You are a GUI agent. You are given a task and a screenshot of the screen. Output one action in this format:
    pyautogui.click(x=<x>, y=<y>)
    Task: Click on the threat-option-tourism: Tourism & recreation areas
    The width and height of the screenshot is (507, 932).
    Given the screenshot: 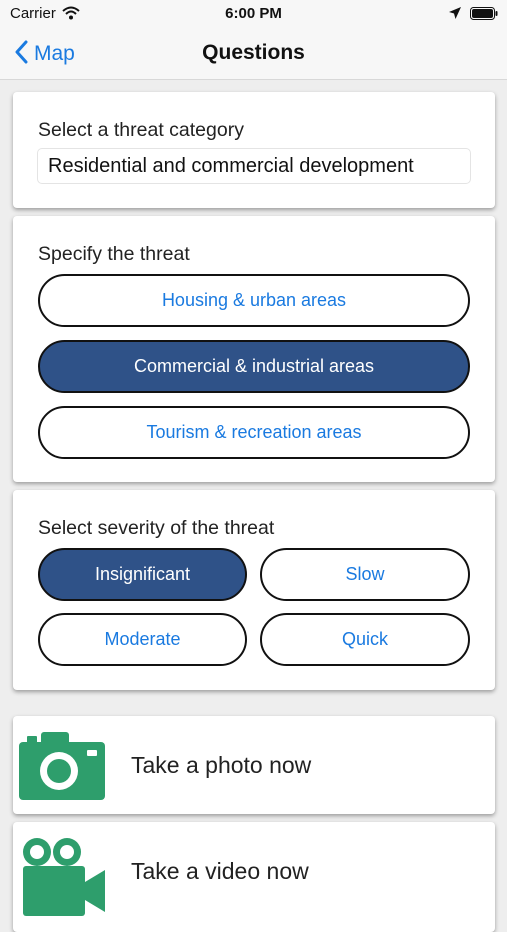 What is the action you would take?
    pyautogui.click(x=254, y=432)
    